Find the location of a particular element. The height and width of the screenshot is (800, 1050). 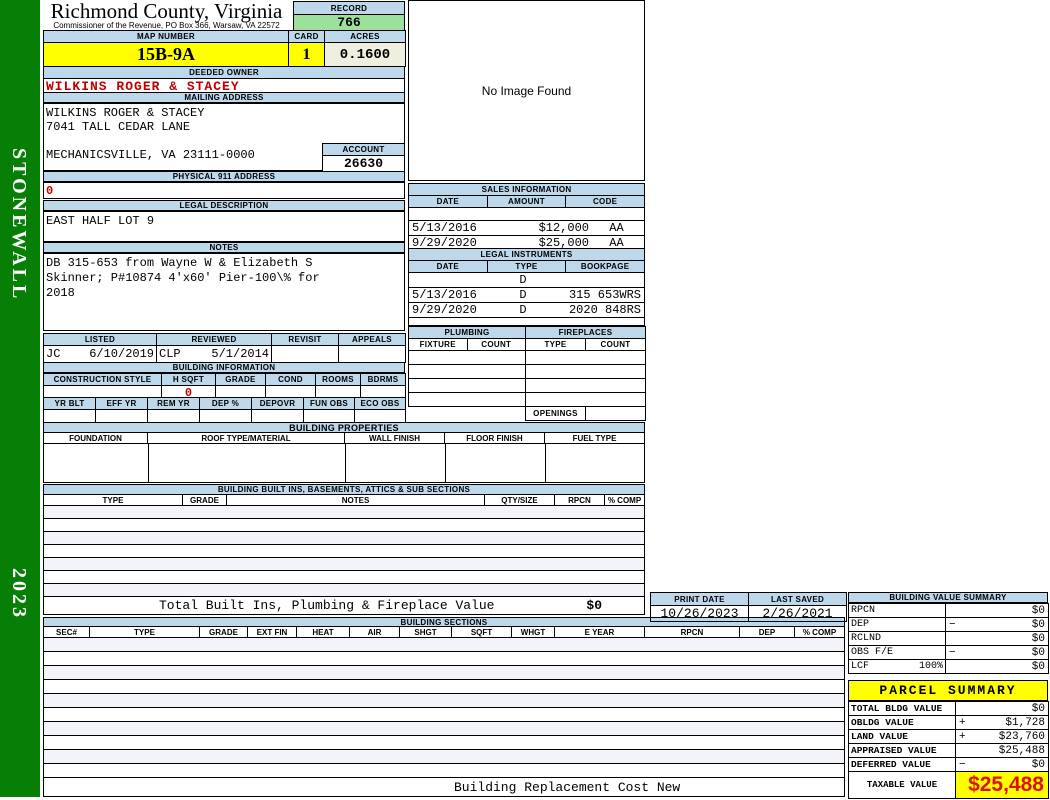

bvs-row-label: RCLND is located at coordinates (897, 638).